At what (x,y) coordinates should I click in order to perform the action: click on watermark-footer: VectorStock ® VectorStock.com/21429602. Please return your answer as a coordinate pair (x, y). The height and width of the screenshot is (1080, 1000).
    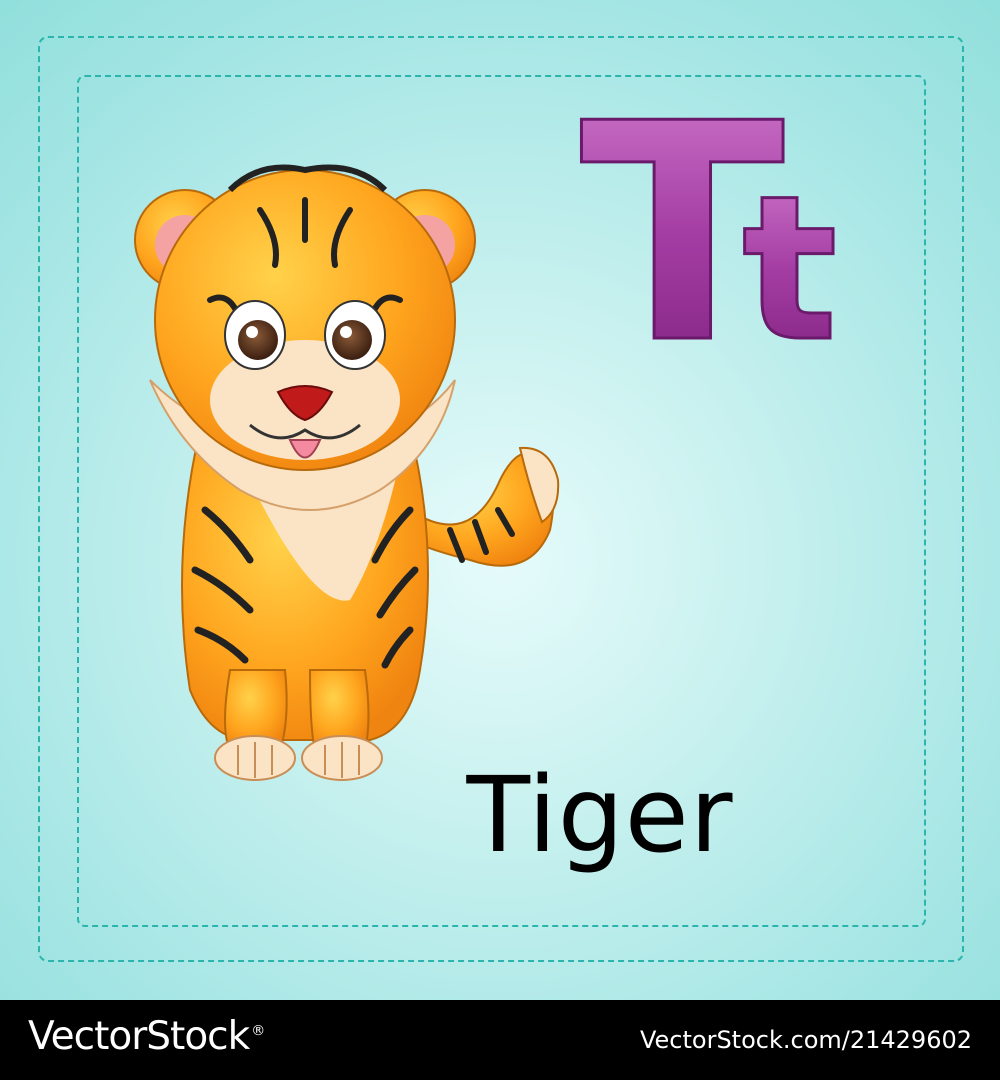
    Looking at the image, I should click on (500, 1040).